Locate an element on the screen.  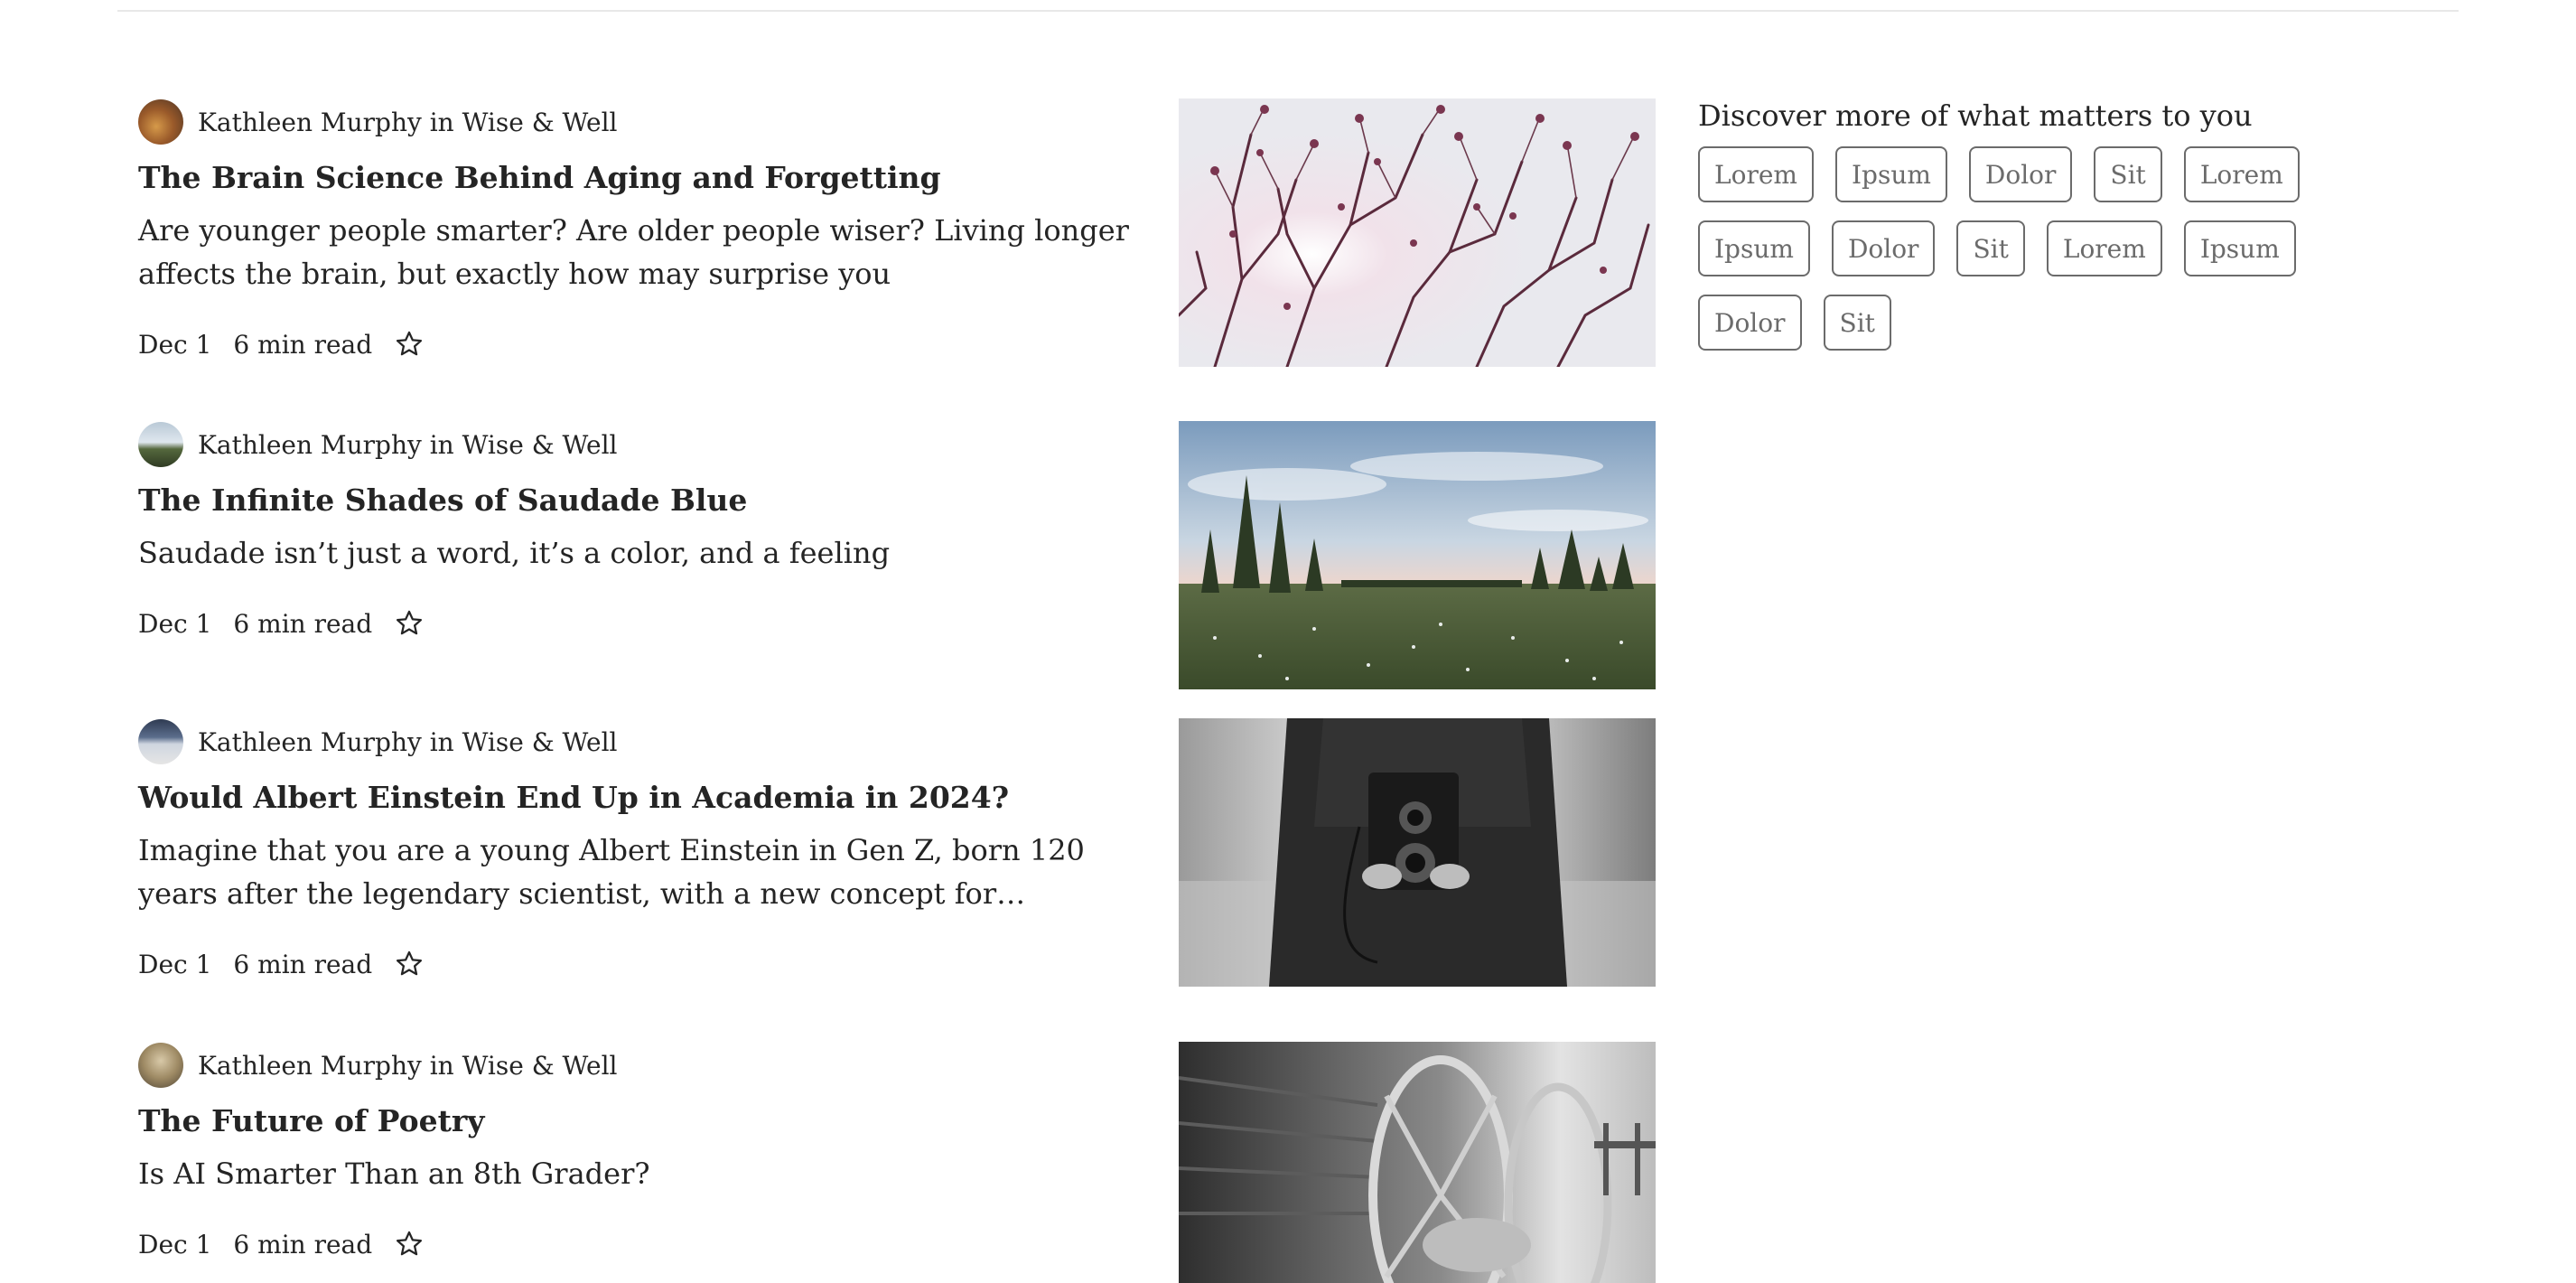
article-subtitle: Is AI Smarter Than an 8th Grader? is located at coordinates (648, 1173).